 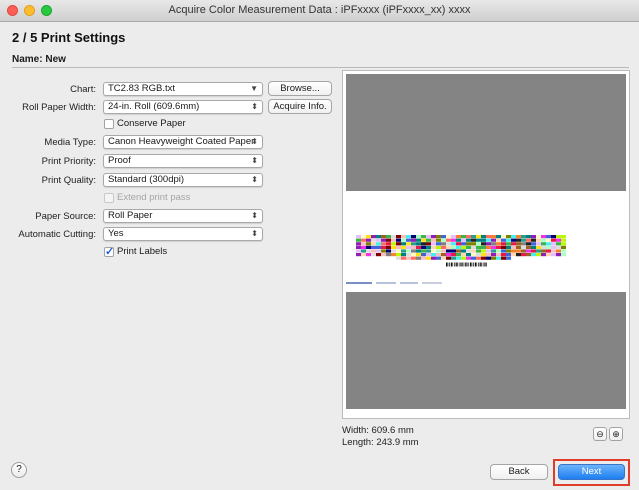 What do you see at coordinates (300, 106) in the screenshot?
I see `acquire-info-button: Acquire Info.` at bounding box center [300, 106].